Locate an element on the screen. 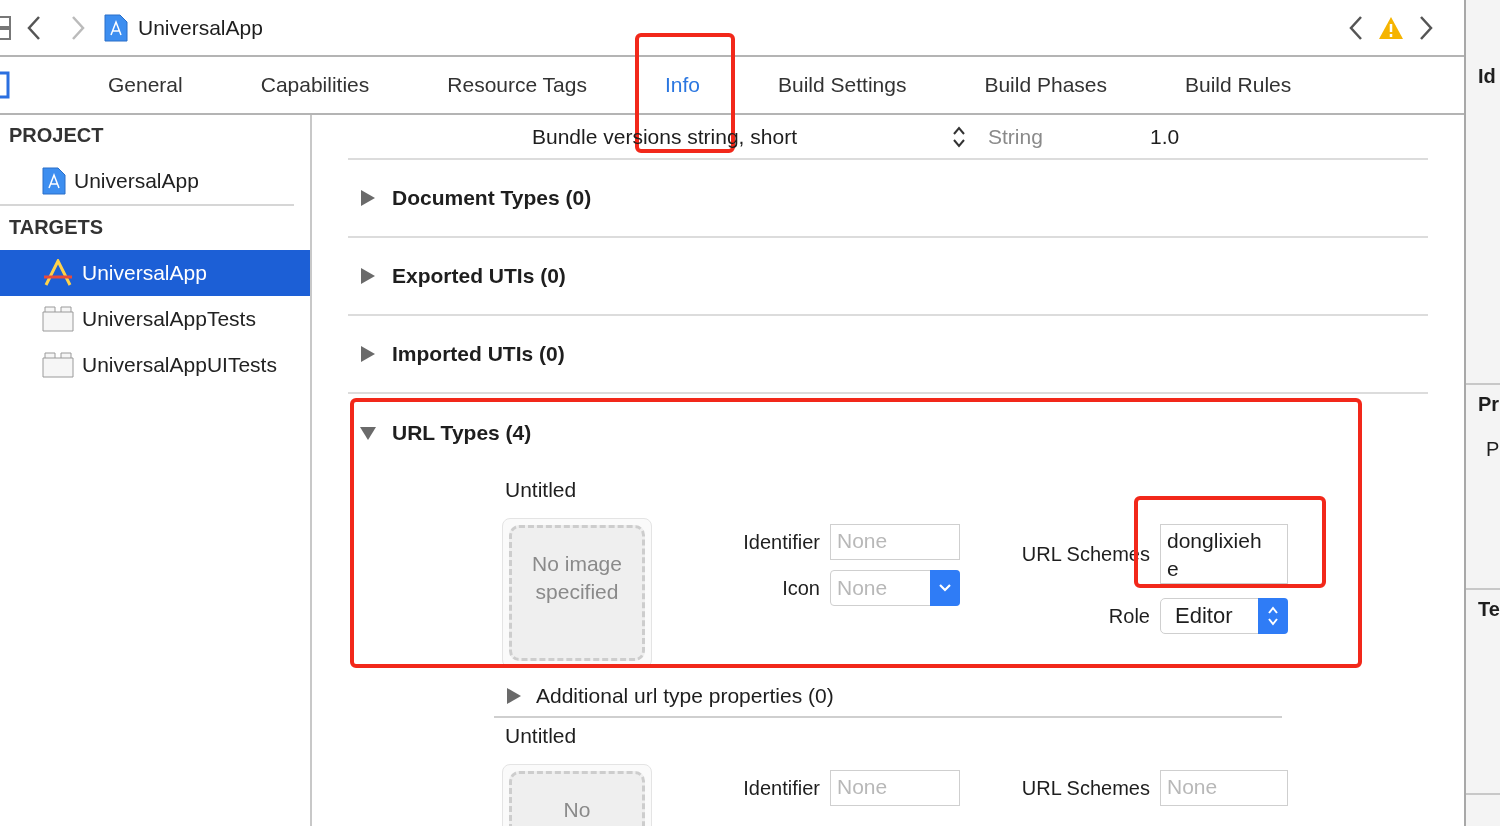 The height and width of the screenshot is (826, 1500). inspector-label: P is located at coordinates (1493, 449).